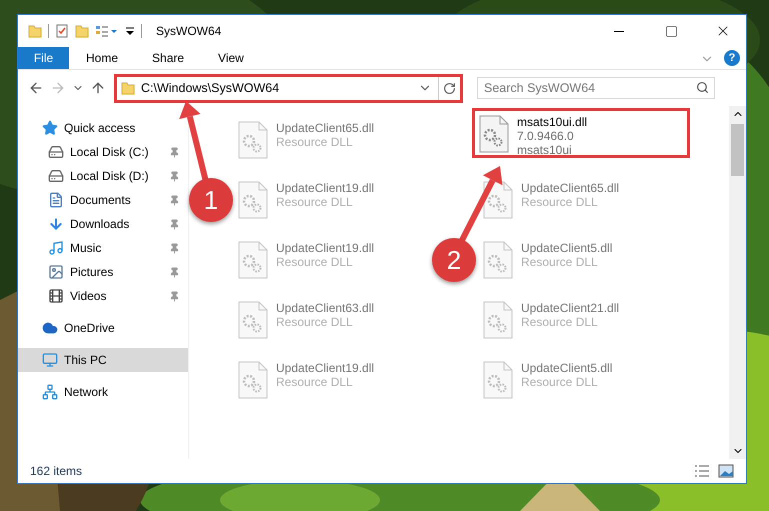 The image size is (769, 511). Describe the element at coordinates (726, 471) in the screenshot. I see `large-icons-view-icon` at that location.